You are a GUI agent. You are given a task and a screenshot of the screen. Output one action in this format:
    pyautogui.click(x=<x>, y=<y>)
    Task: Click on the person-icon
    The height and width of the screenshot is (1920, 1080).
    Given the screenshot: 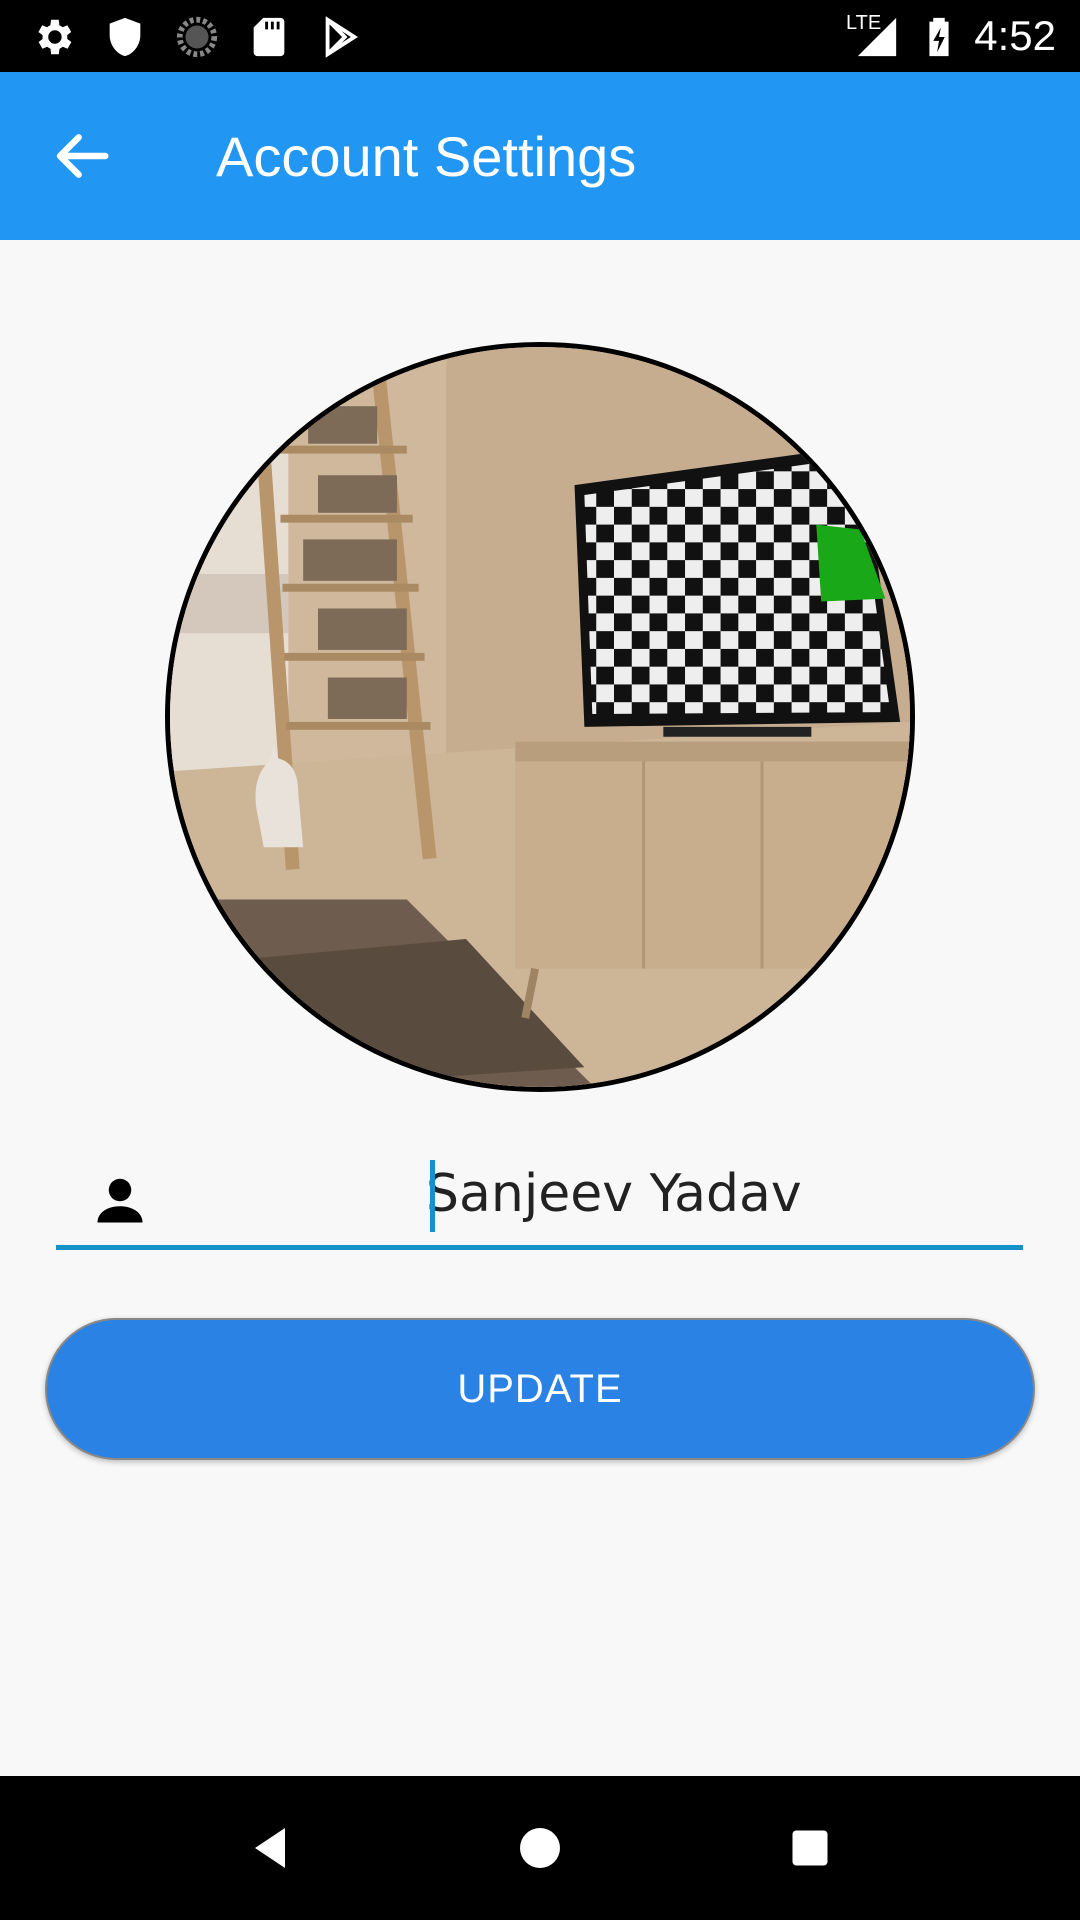 What is the action you would take?
    pyautogui.click(x=120, y=1200)
    